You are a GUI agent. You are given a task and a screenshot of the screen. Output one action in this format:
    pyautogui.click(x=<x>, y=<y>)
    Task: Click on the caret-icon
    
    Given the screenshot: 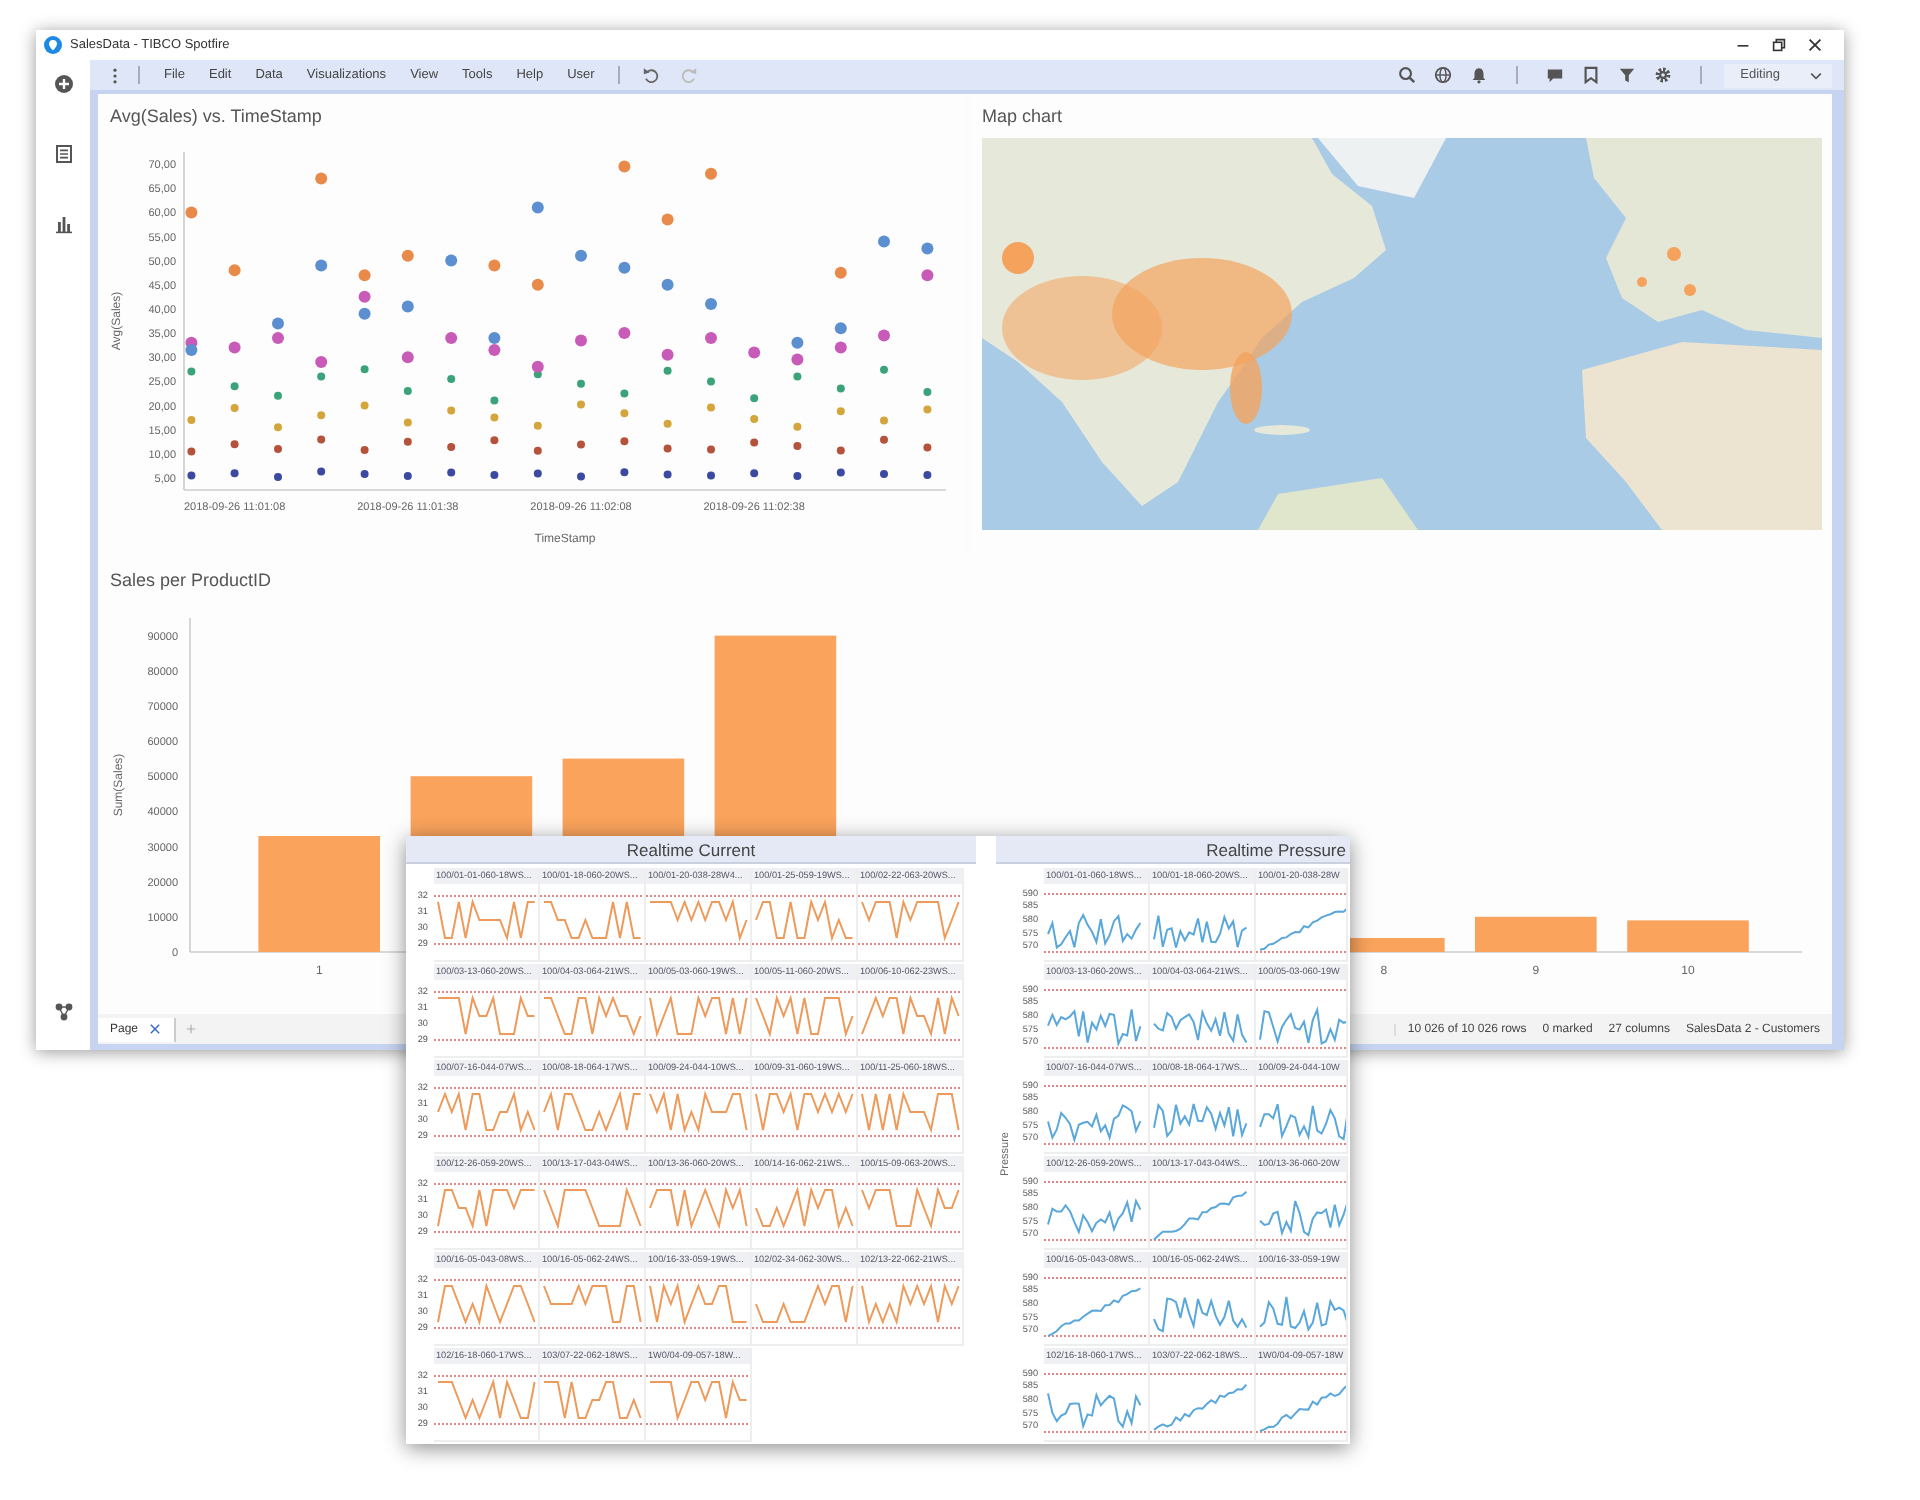 What is the action you would take?
    pyautogui.click(x=1816, y=75)
    